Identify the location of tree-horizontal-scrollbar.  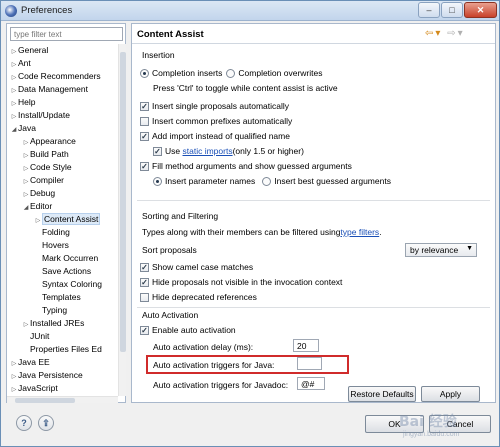
(62, 399).